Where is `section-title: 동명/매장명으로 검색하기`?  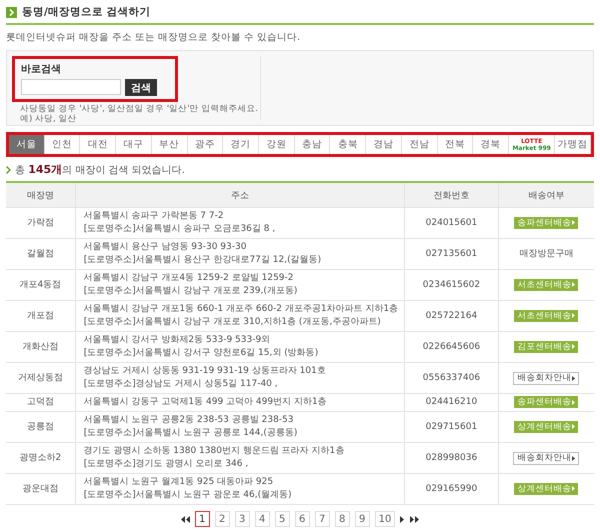
section-title: 동명/매장명으로 검색하기 is located at coordinates (86, 12).